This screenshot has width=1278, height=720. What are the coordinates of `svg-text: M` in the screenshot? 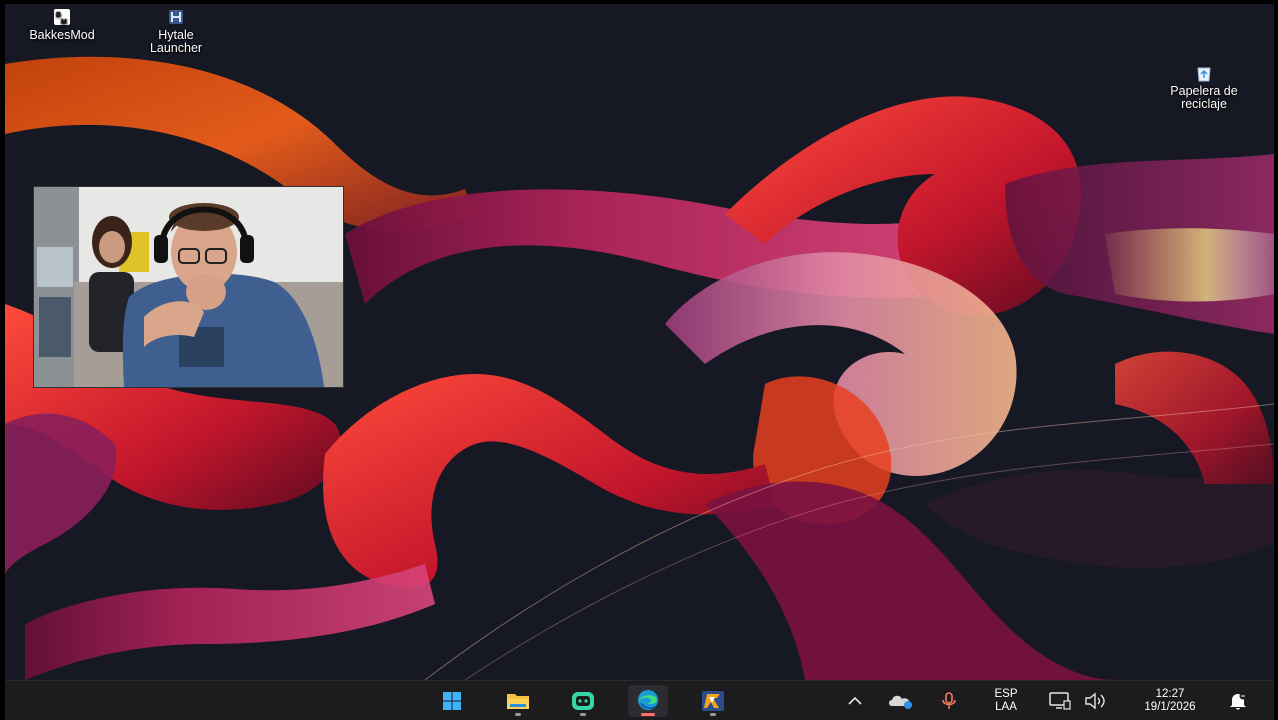 It's located at (64, 22).